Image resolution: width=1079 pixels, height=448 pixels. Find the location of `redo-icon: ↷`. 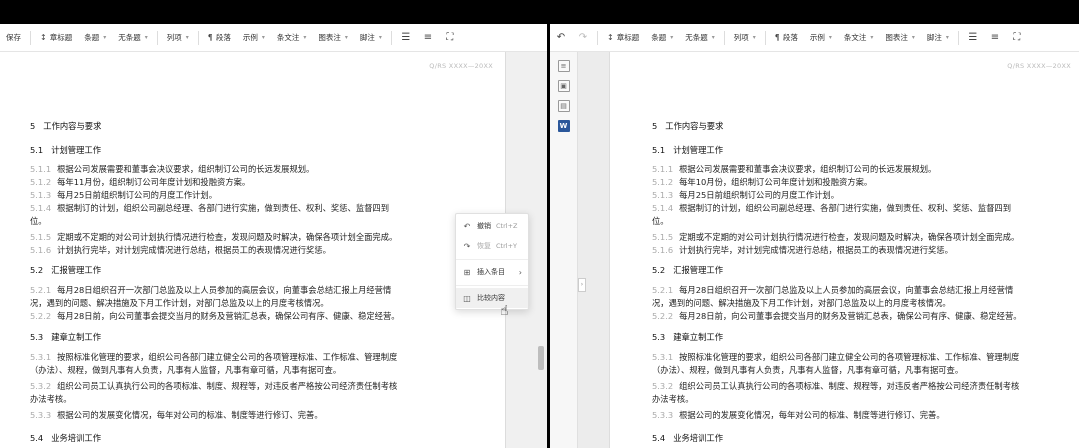

redo-icon: ↷ is located at coordinates (583, 38).